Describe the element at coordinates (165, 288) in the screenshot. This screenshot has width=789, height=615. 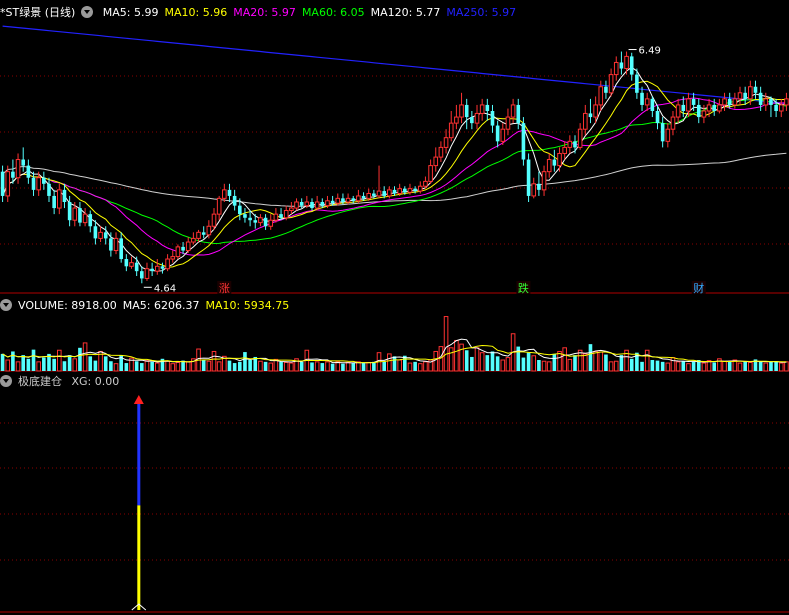
I see `low-price-label: 4.64` at that location.